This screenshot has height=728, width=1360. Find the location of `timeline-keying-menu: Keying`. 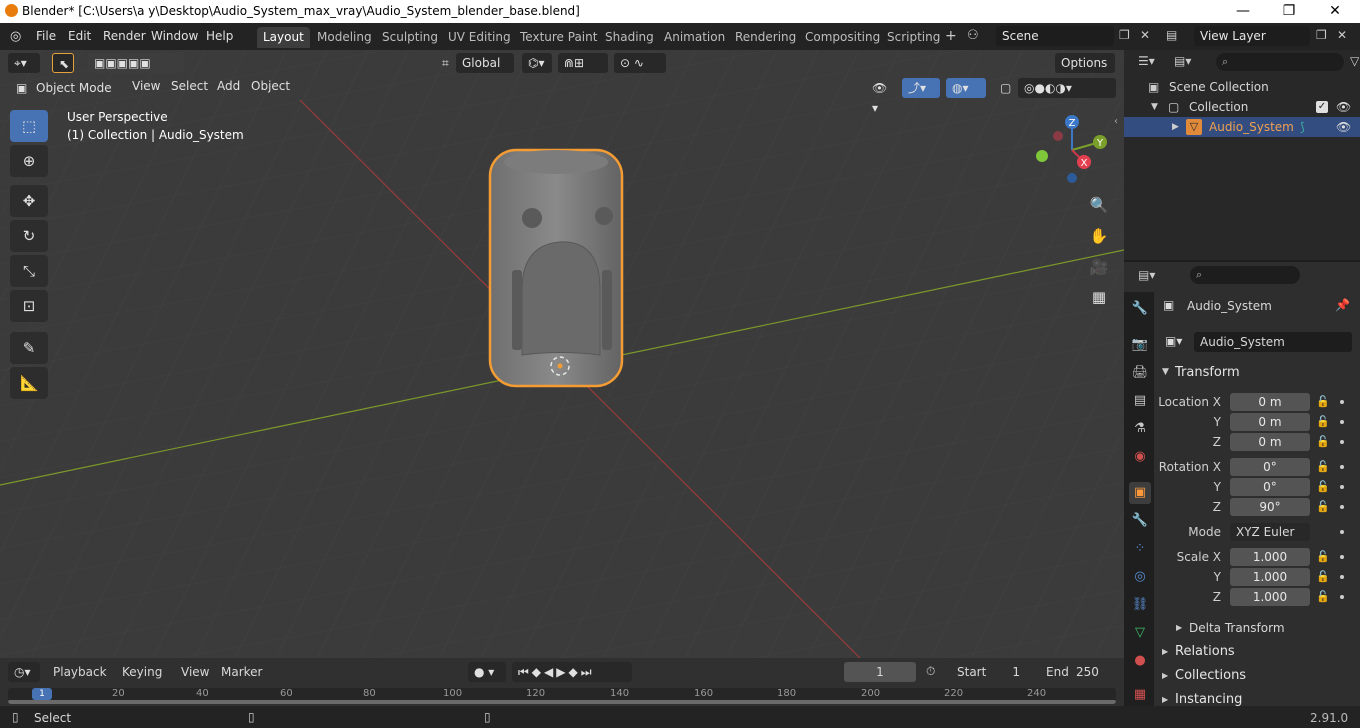

timeline-keying-menu: Keying is located at coordinates (142, 672).